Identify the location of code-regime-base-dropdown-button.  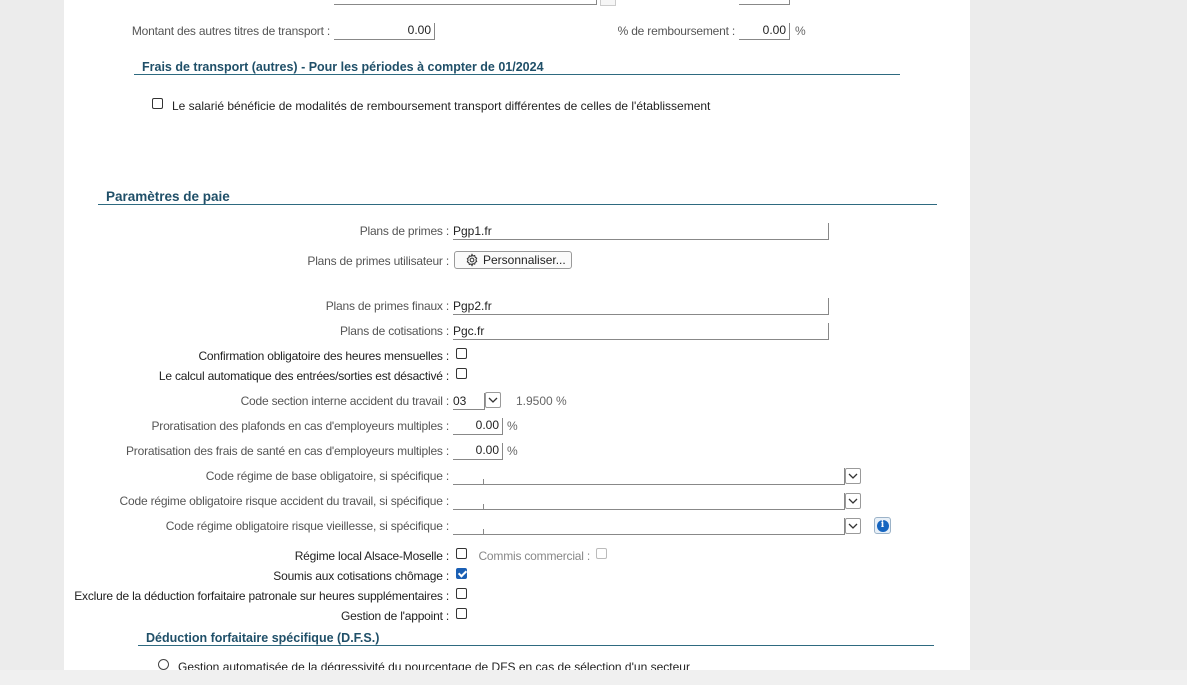
(853, 476).